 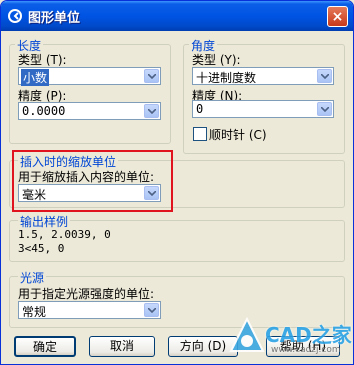 I want to click on length-type-value: 小数, so click(x=35, y=77).